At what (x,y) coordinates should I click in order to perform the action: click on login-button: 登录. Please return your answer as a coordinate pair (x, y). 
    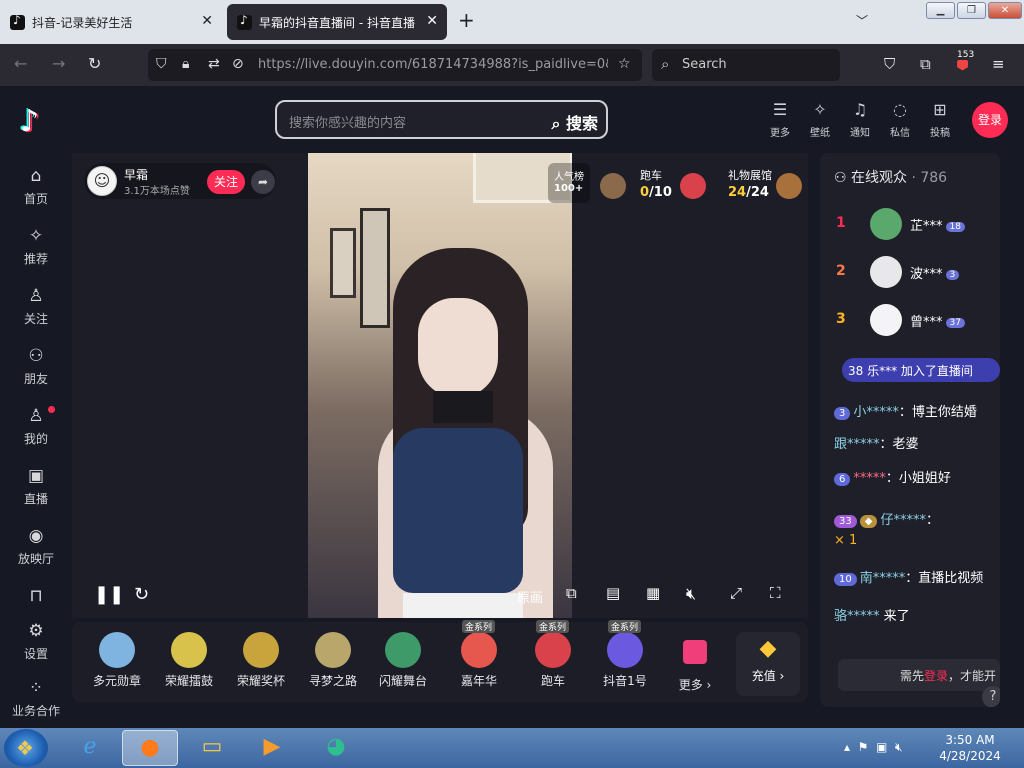
    Looking at the image, I should click on (990, 120).